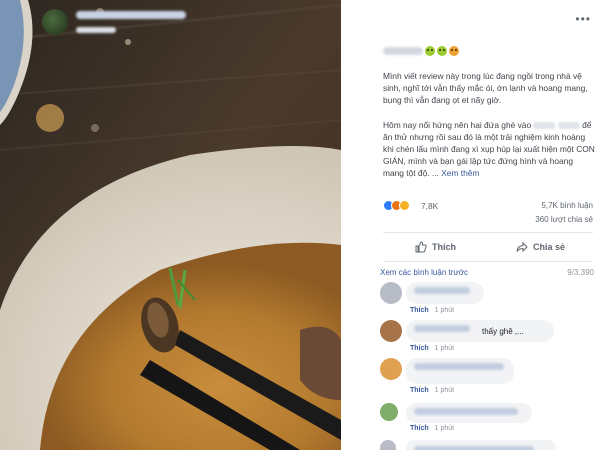 The width and height of the screenshot is (600, 450). I want to click on comments-counter: 9/3.390, so click(580, 272).